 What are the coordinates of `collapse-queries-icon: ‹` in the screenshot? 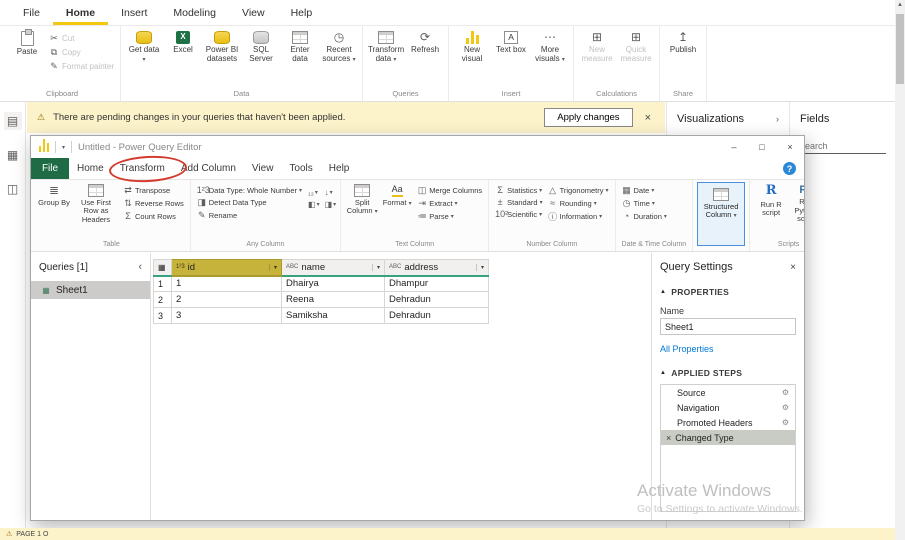 It's located at (140, 267).